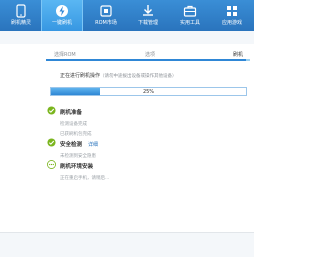 This screenshot has width=320, height=257. I want to click on phone-icon, so click(21, 11).